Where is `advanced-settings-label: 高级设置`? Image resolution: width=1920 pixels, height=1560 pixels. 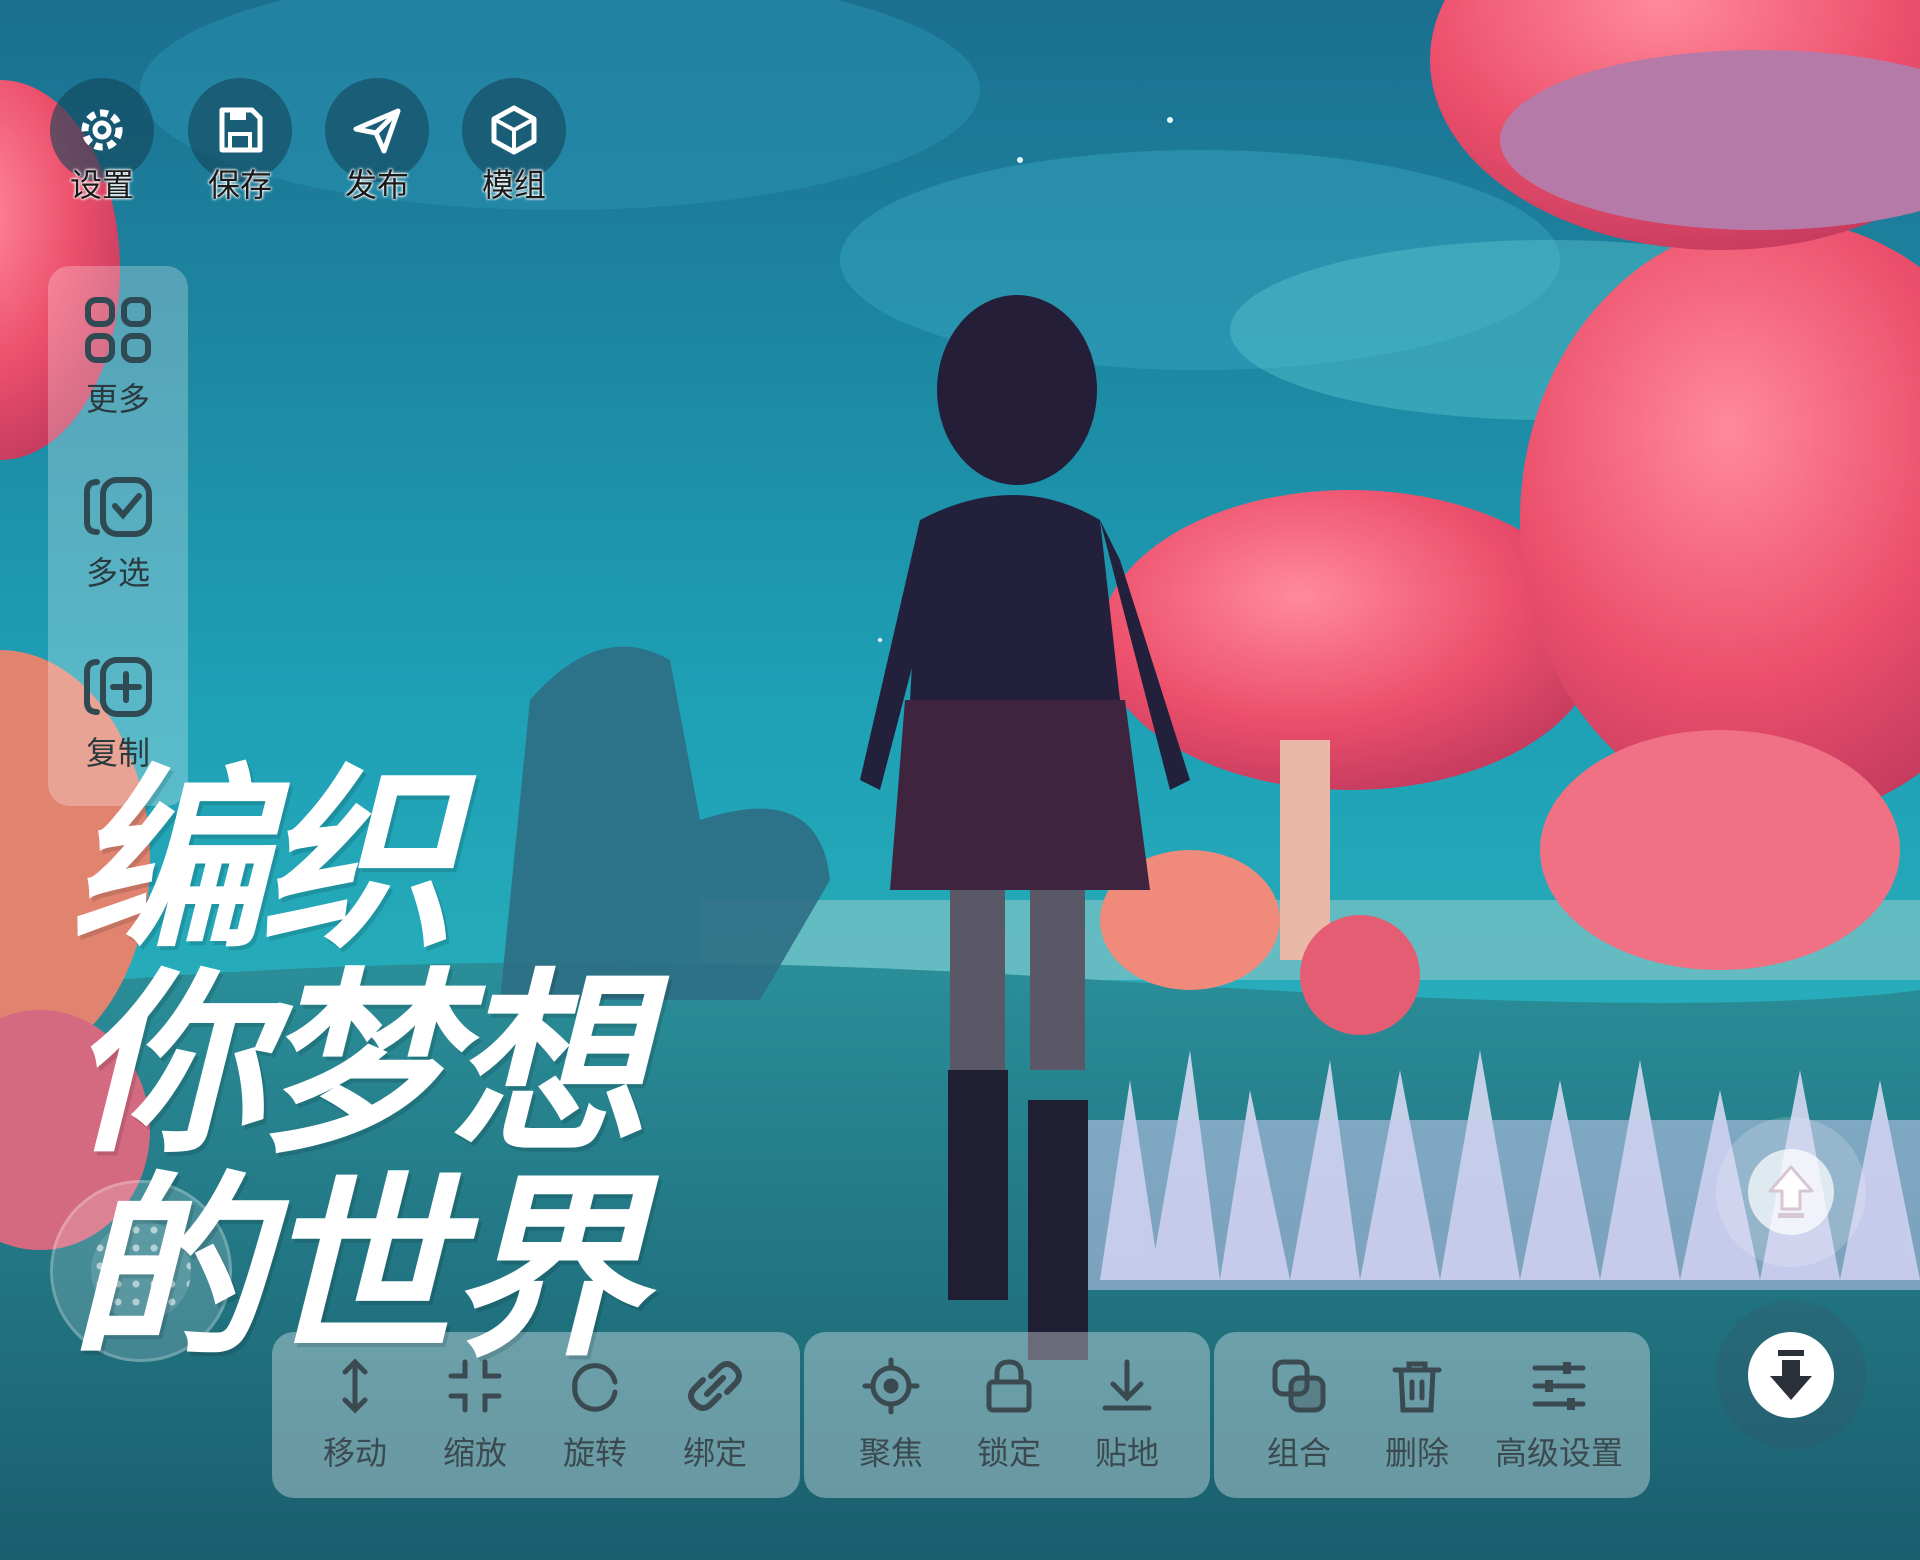
advanced-settings-label: 高级设置 is located at coordinates (1558, 1453).